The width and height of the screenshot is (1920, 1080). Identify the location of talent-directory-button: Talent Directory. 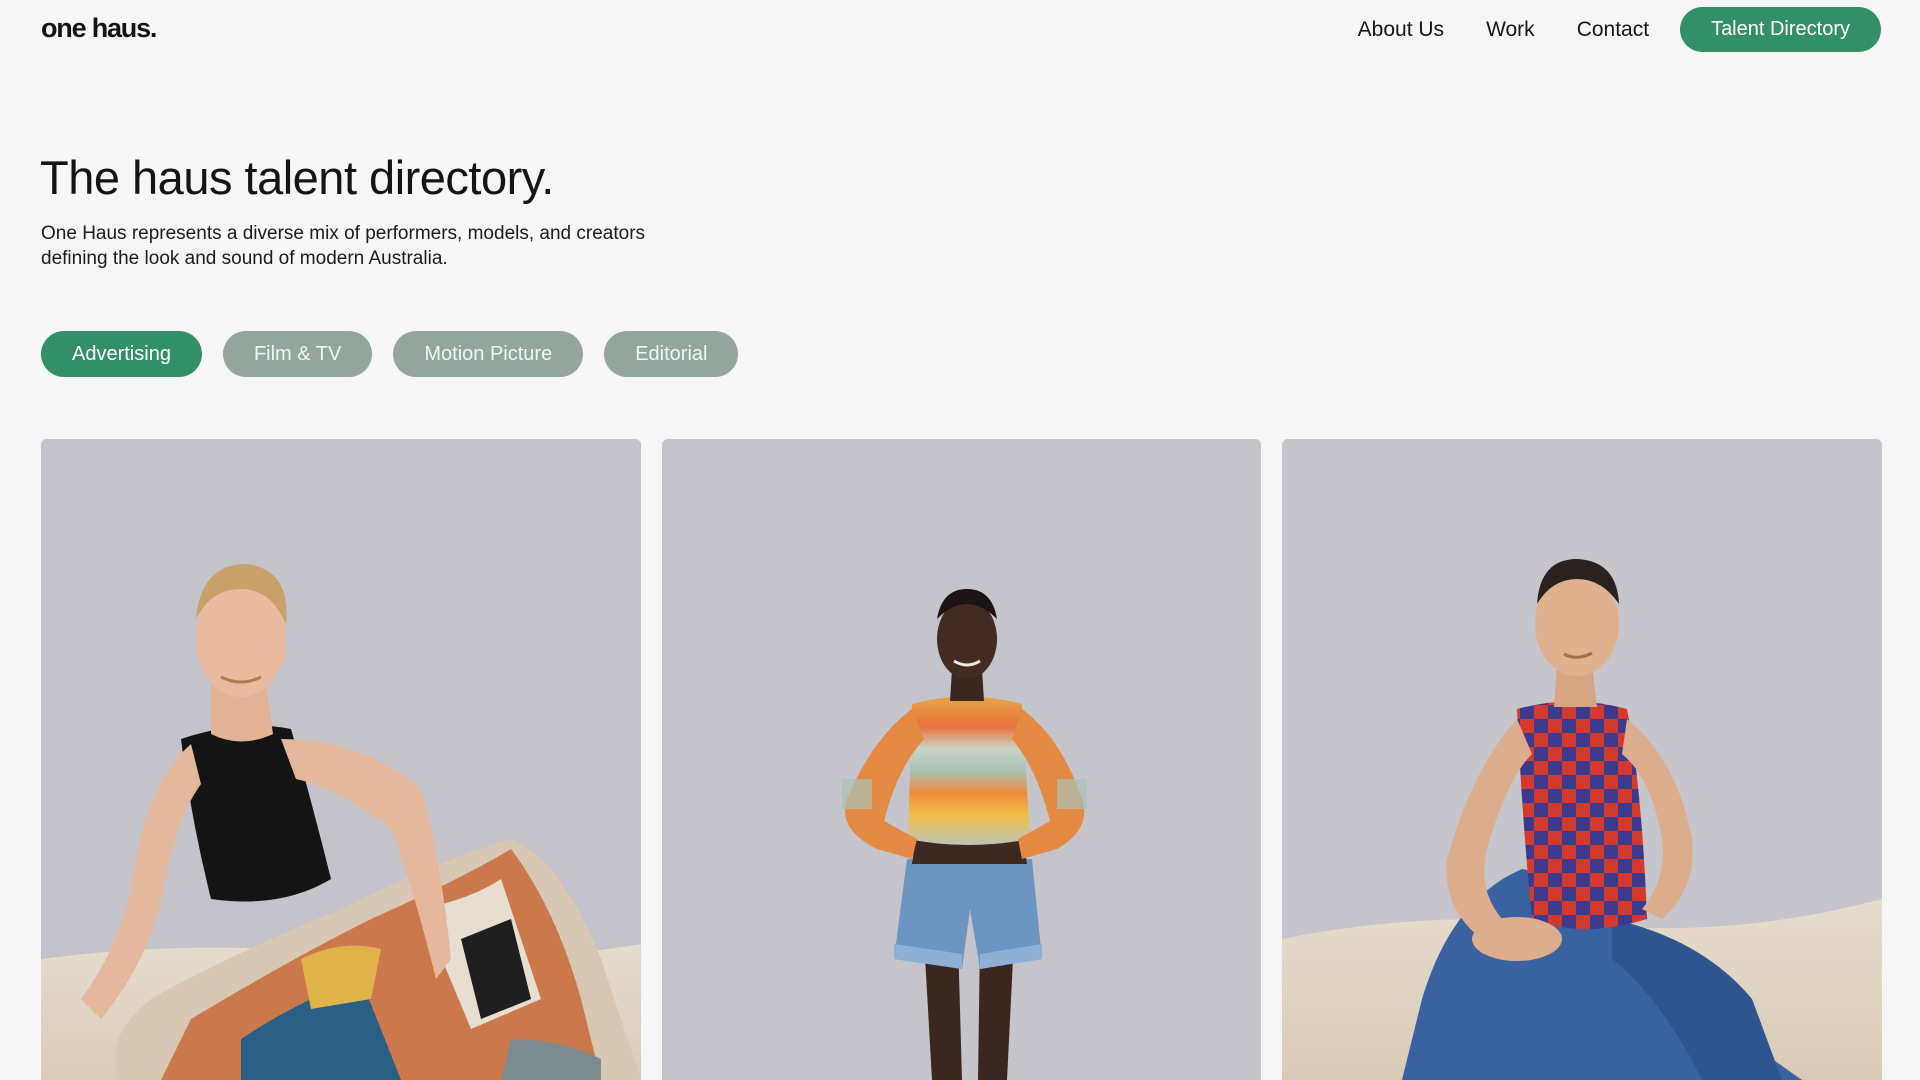
(1780, 29).